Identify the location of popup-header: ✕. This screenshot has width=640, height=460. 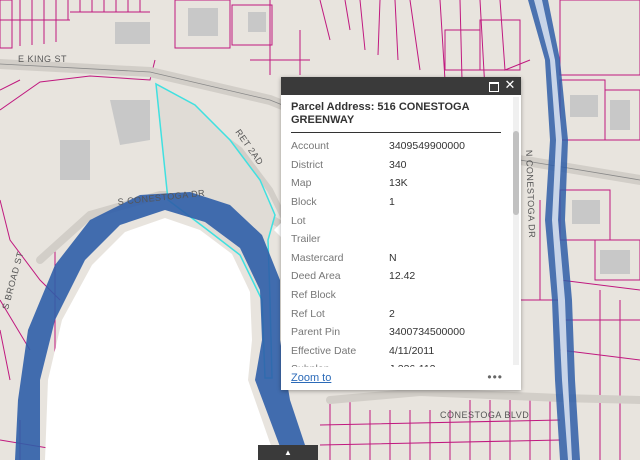
(401, 86).